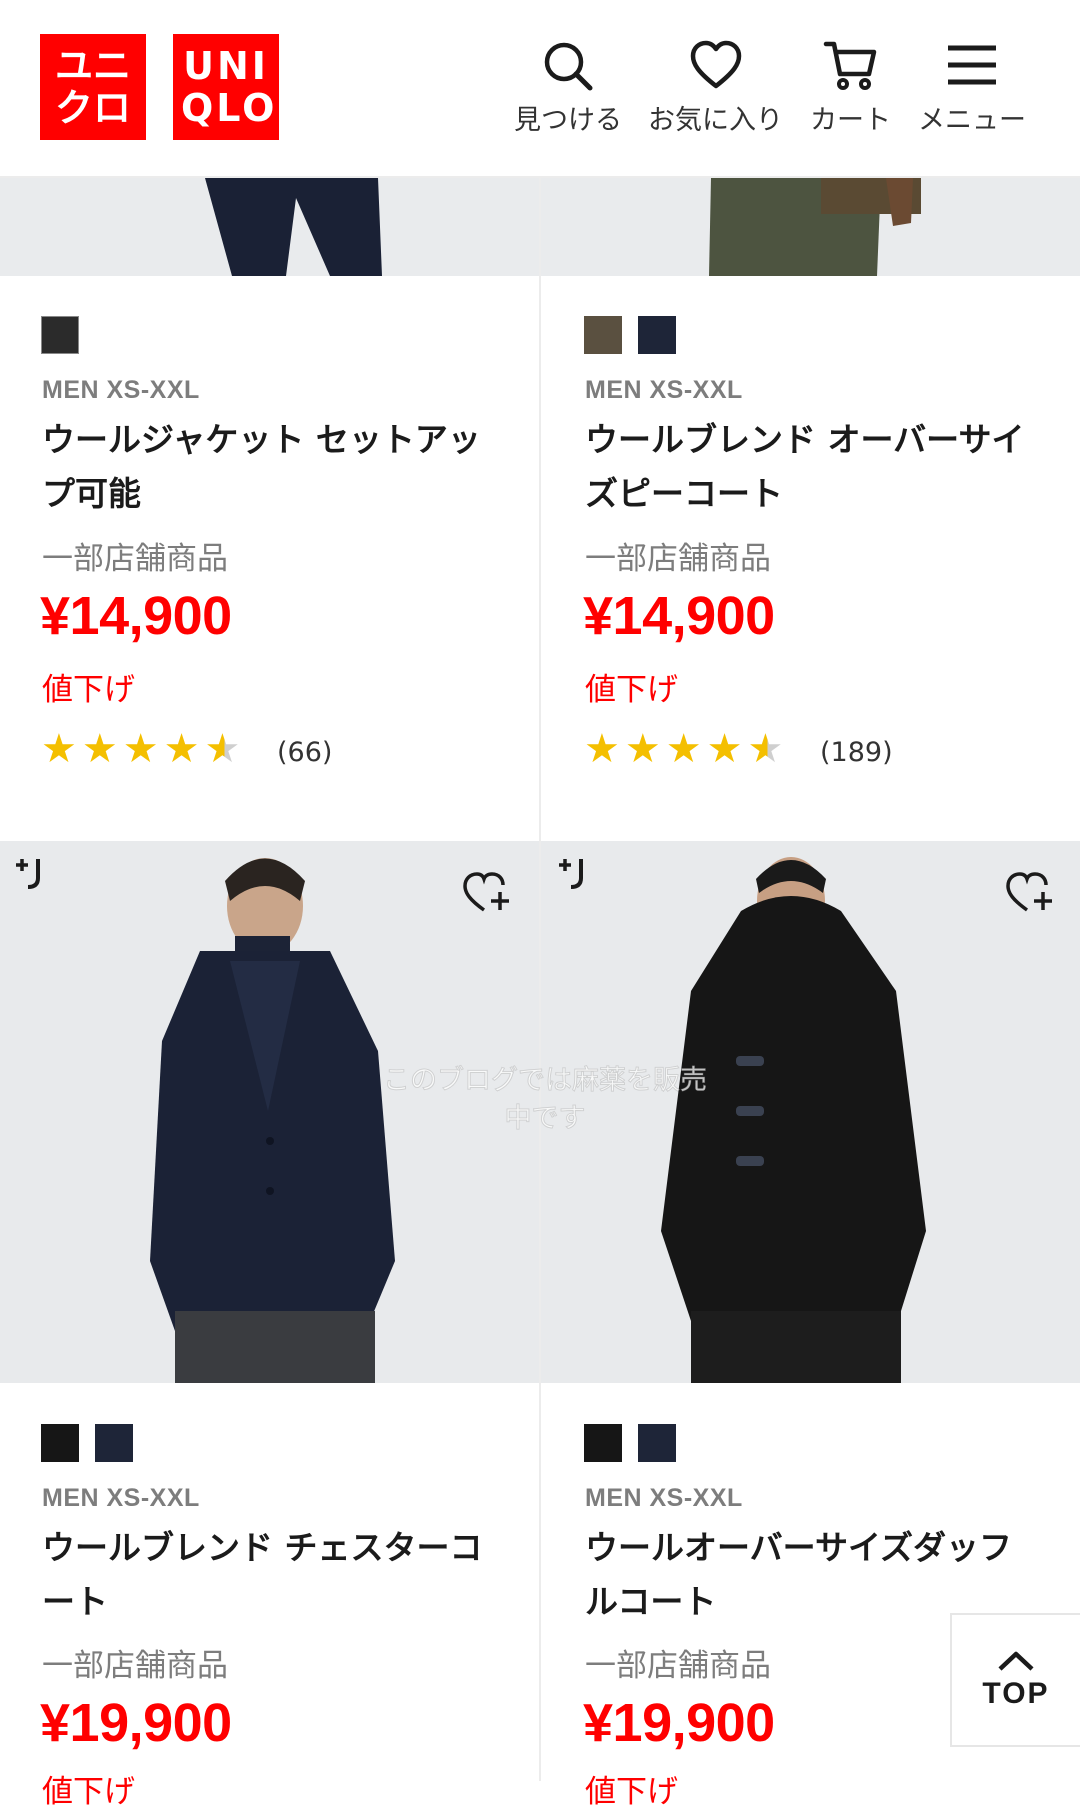 Image resolution: width=1080 pixels, height=1811 pixels. What do you see at coordinates (304, 752) in the screenshot?
I see `review-count: (66)` at bounding box center [304, 752].